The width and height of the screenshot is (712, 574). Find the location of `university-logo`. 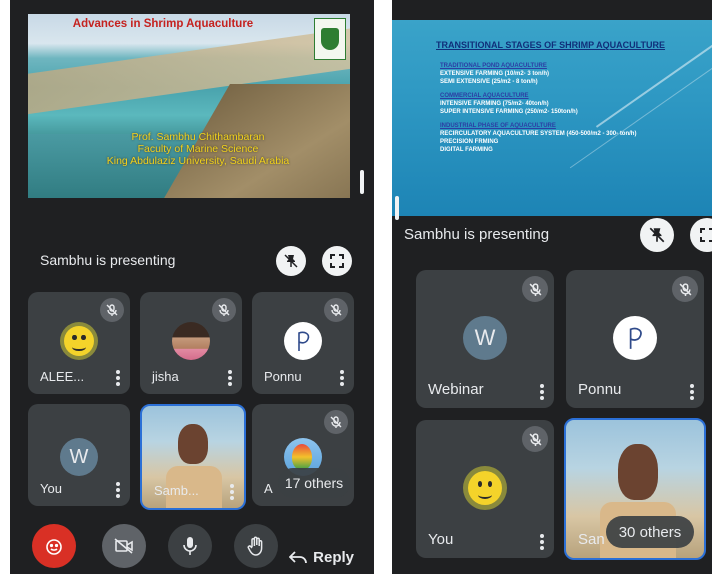

university-logo is located at coordinates (330, 39).